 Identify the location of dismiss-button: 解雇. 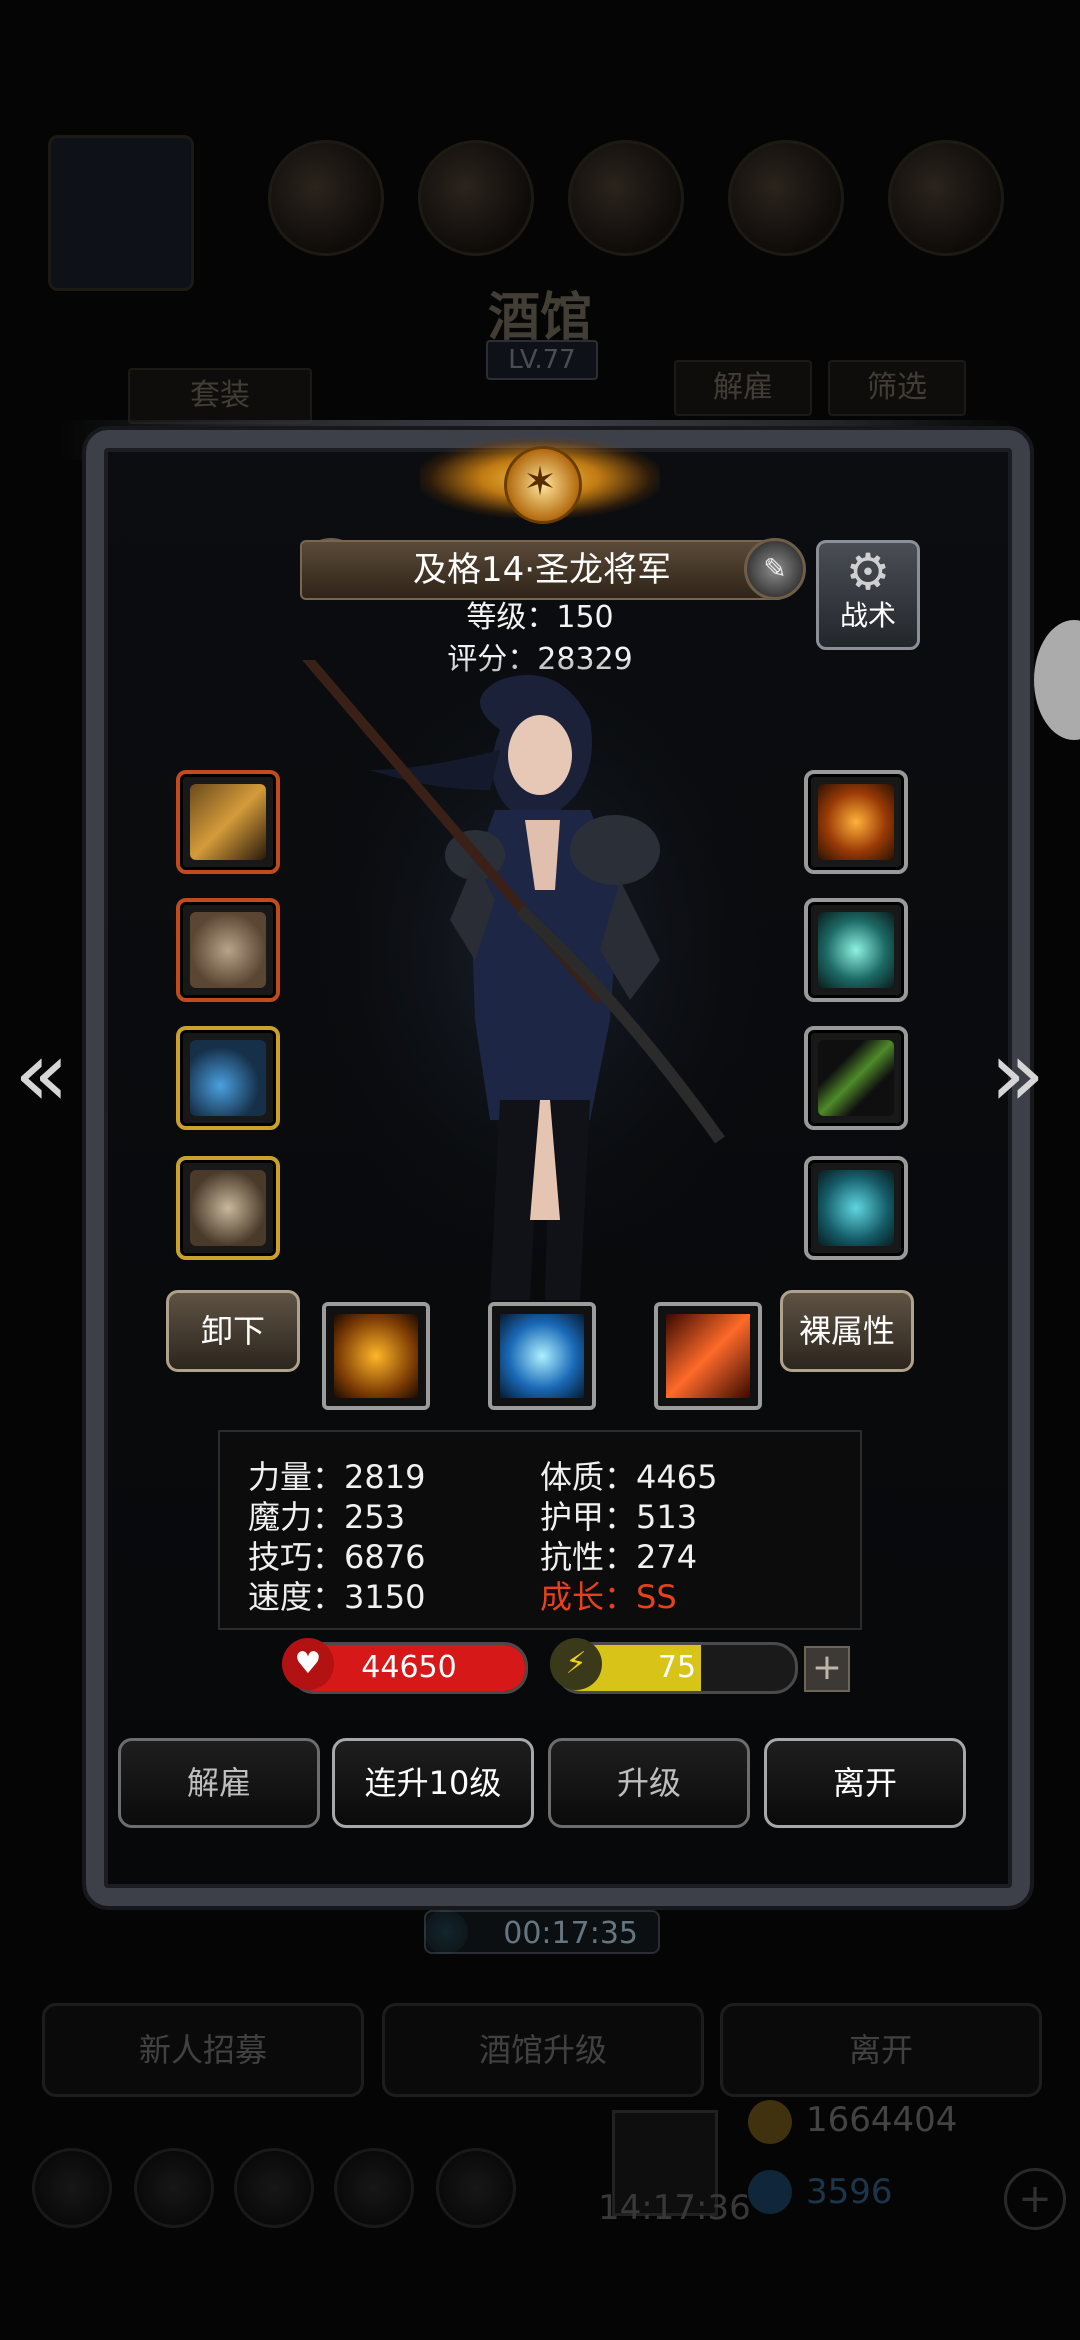
(219, 1783).